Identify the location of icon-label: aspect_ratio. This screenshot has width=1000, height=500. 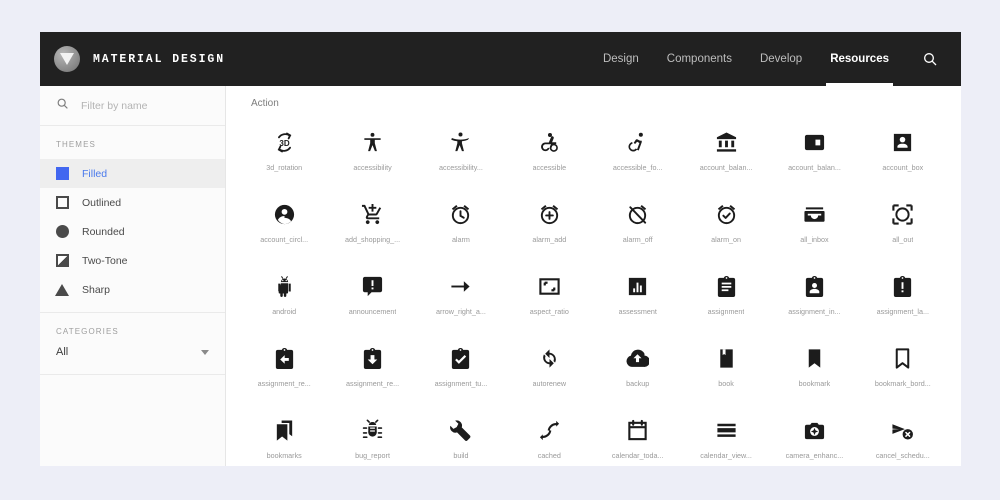
(549, 311).